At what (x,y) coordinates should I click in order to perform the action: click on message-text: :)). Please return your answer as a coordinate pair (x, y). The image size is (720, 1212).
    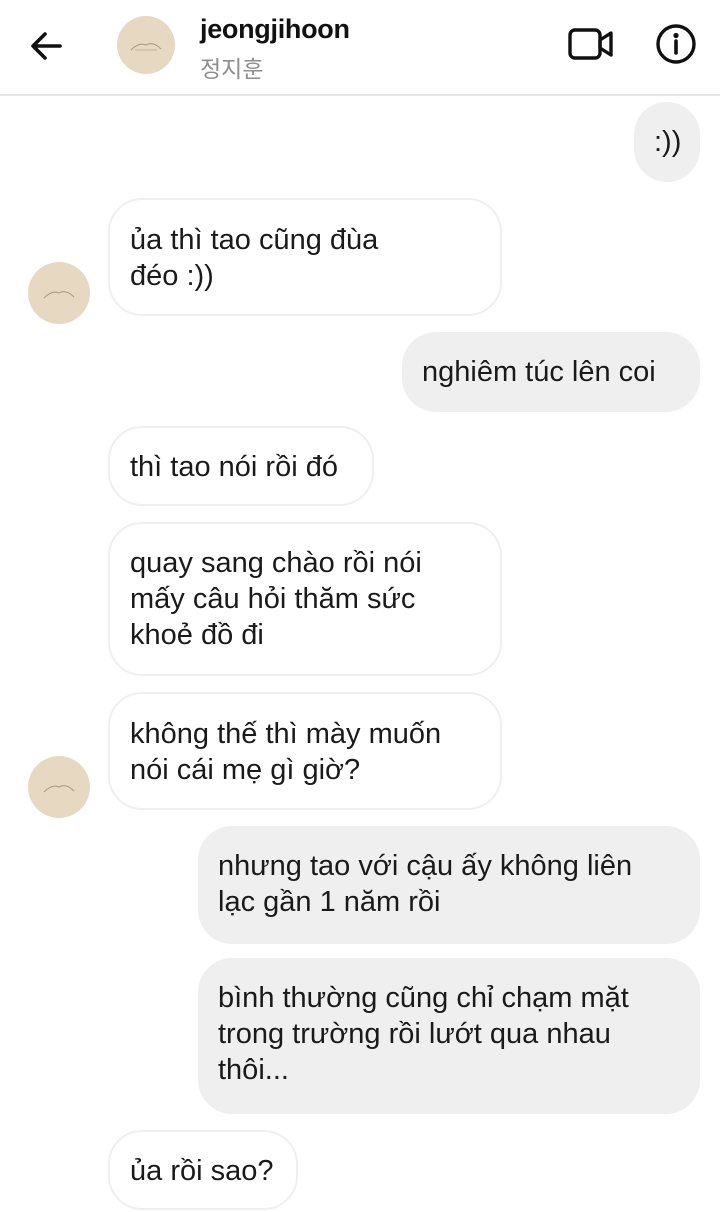
    Looking at the image, I should click on (668, 142).